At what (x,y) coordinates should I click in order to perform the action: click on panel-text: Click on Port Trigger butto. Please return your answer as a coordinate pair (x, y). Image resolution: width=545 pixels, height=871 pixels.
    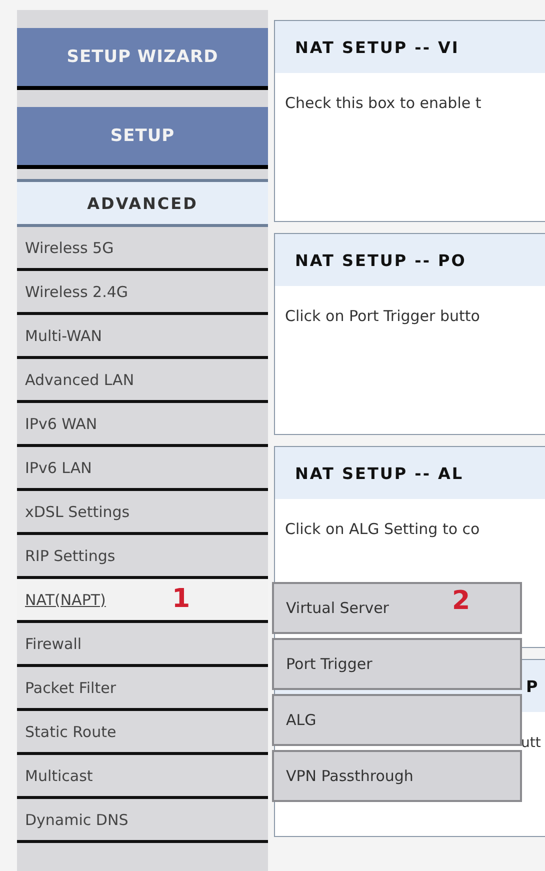
    Looking at the image, I should click on (382, 316).